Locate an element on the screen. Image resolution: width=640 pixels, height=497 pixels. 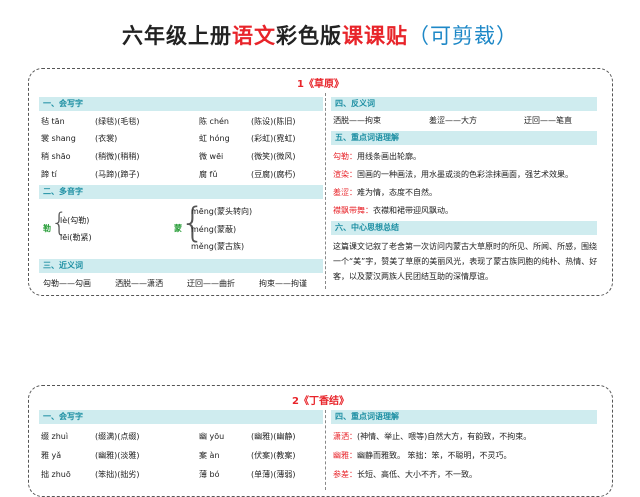
term-word: 潇洒： is located at coordinates (345, 436).